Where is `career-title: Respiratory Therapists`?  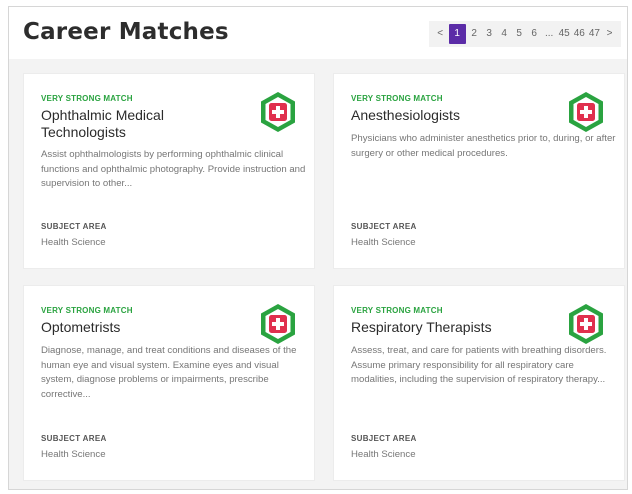 career-title: Respiratory Therapists is located at coordinates (453, 327).